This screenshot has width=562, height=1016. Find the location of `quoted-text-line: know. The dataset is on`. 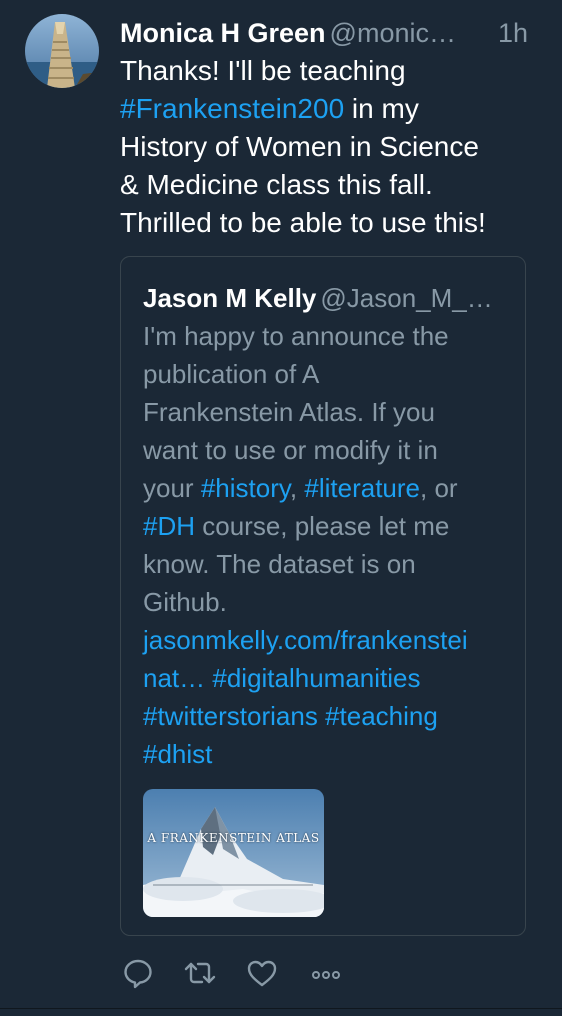

quoted-text-line: know. The dataset is on is located at coordinates (279, 564).